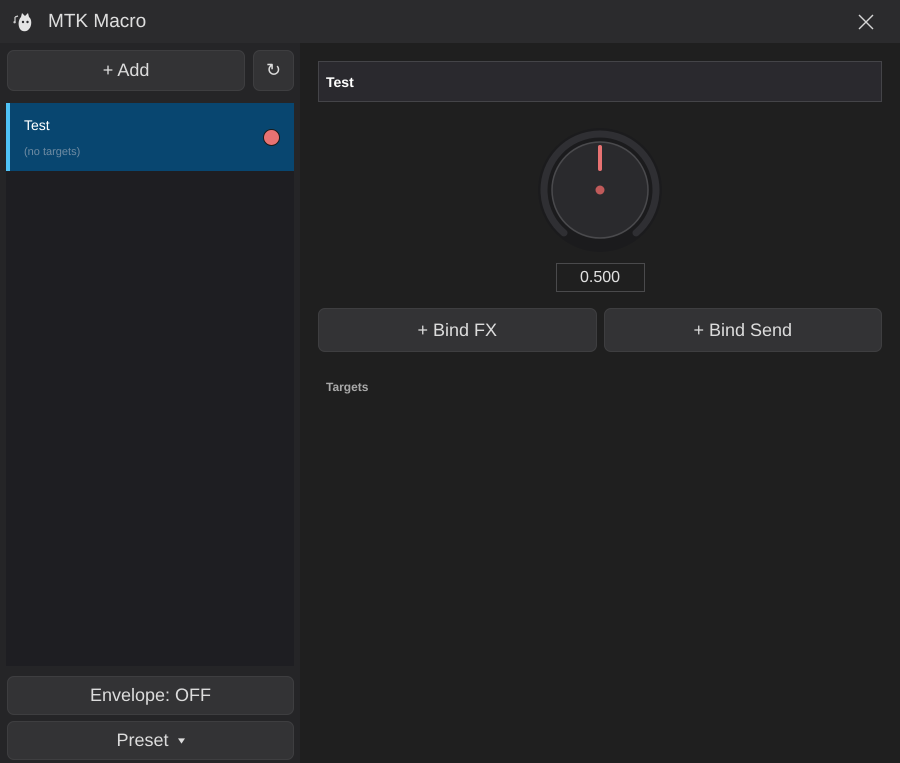 Image resolution: width=900 pixels, height=763 pixels. Describe the element at coordinates (600, 277) in the screenshot. I see `value-field: 0.500` at that location.